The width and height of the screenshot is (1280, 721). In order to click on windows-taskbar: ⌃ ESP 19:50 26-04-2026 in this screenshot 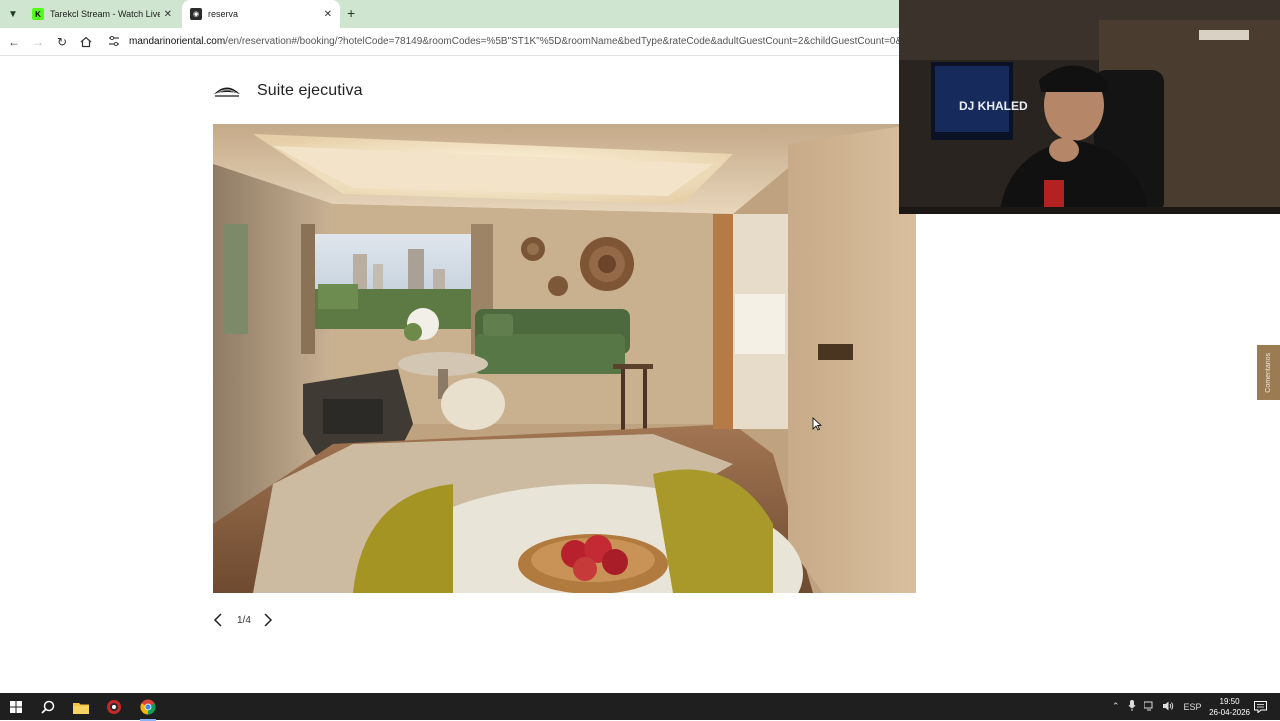, I will do `click(640, 707)`.